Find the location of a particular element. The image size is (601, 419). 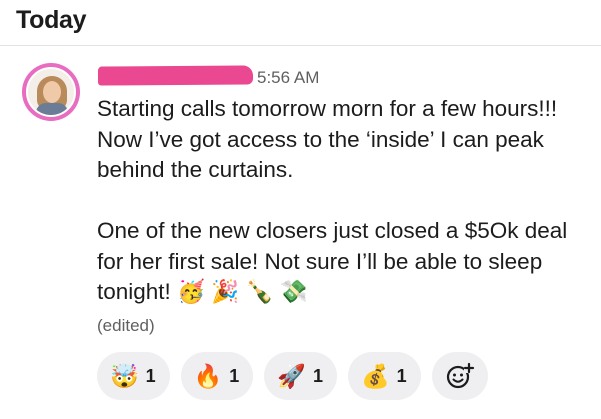

reaction-rocket: 🚀 1 is located at coordinates (300, 376).